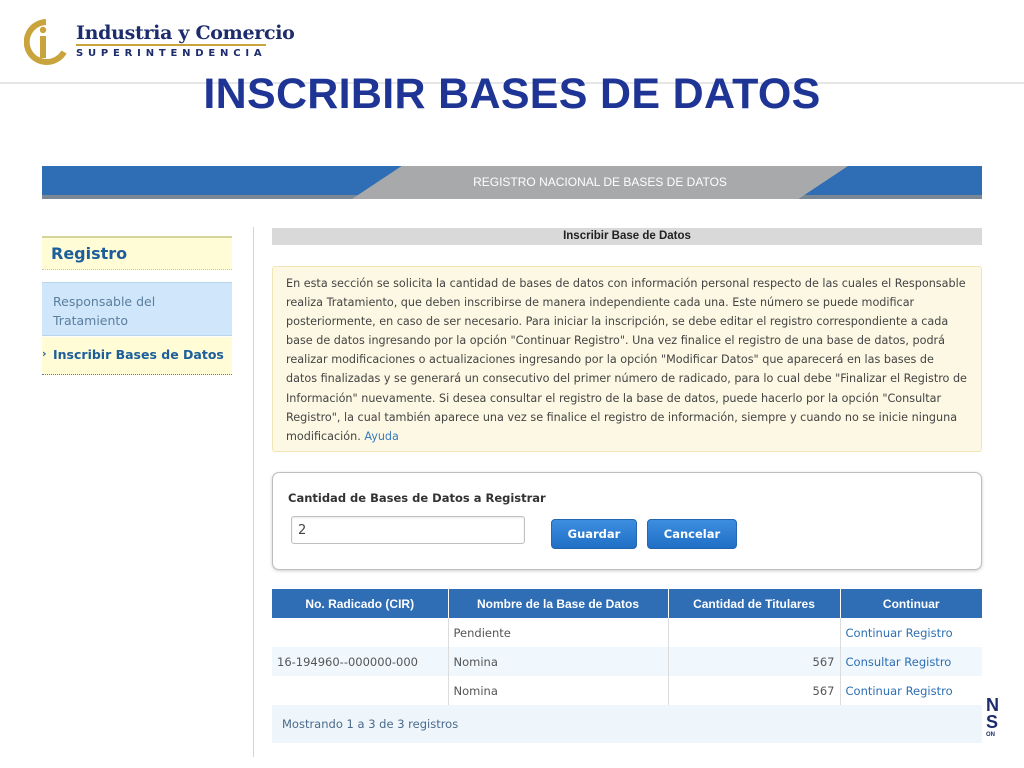 Image resolution: width=1024 pixels, height=768 pixels. Describe the element at coordinates (754, 603) in the screenshot. I see `column-header-titulares: Cantidad de Titulares` at that location.